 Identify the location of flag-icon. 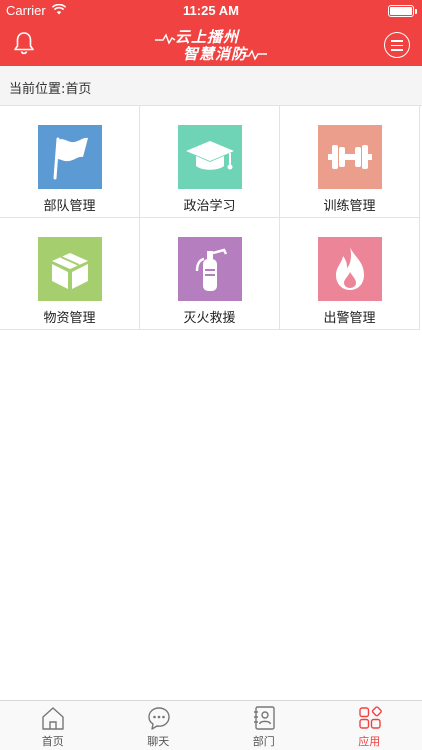
(70, 157).